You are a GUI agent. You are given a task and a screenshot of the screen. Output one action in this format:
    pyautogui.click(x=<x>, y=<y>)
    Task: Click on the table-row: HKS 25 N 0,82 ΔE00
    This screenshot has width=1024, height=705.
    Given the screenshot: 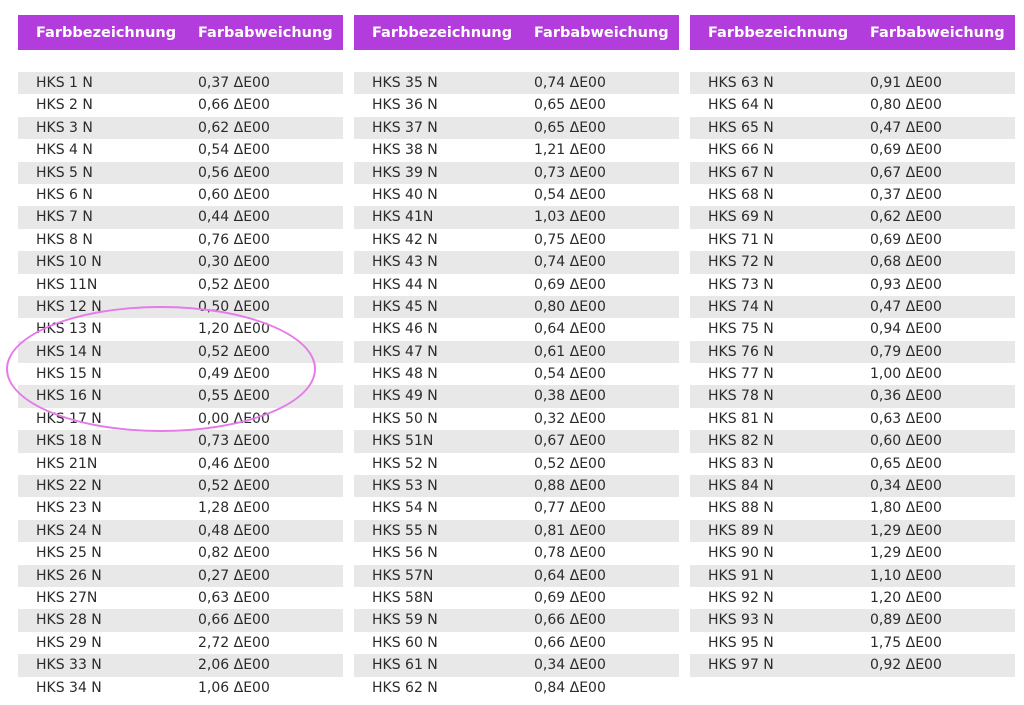 What is the action you would take?
    pyautogui.click(x=180, y=553)
    